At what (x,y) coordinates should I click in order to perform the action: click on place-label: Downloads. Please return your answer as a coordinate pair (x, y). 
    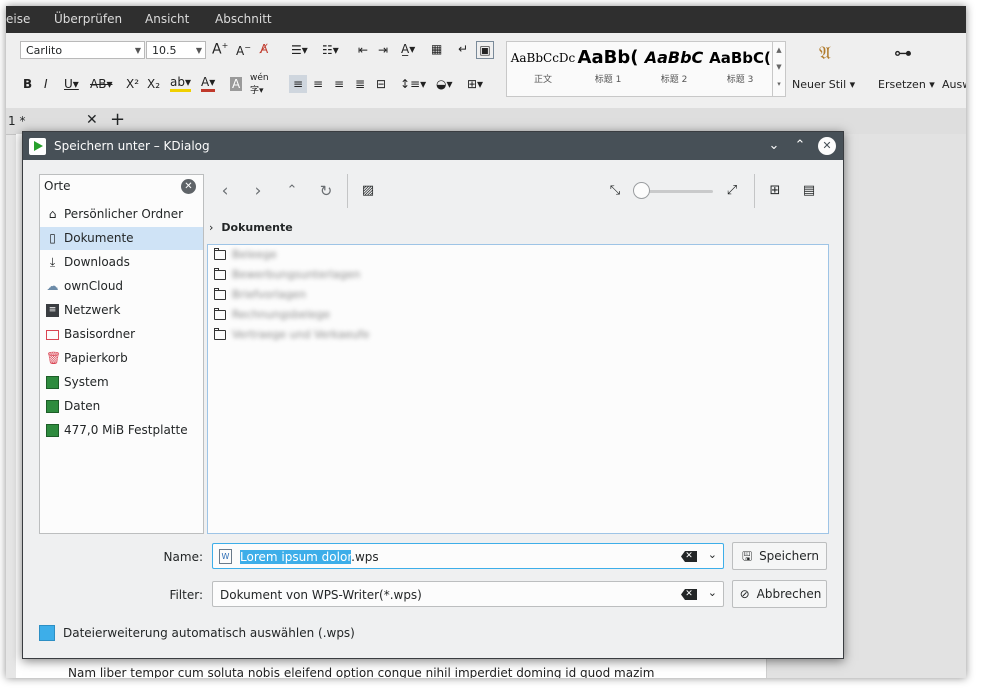
    Looking at the image, I should click on (97, 262).